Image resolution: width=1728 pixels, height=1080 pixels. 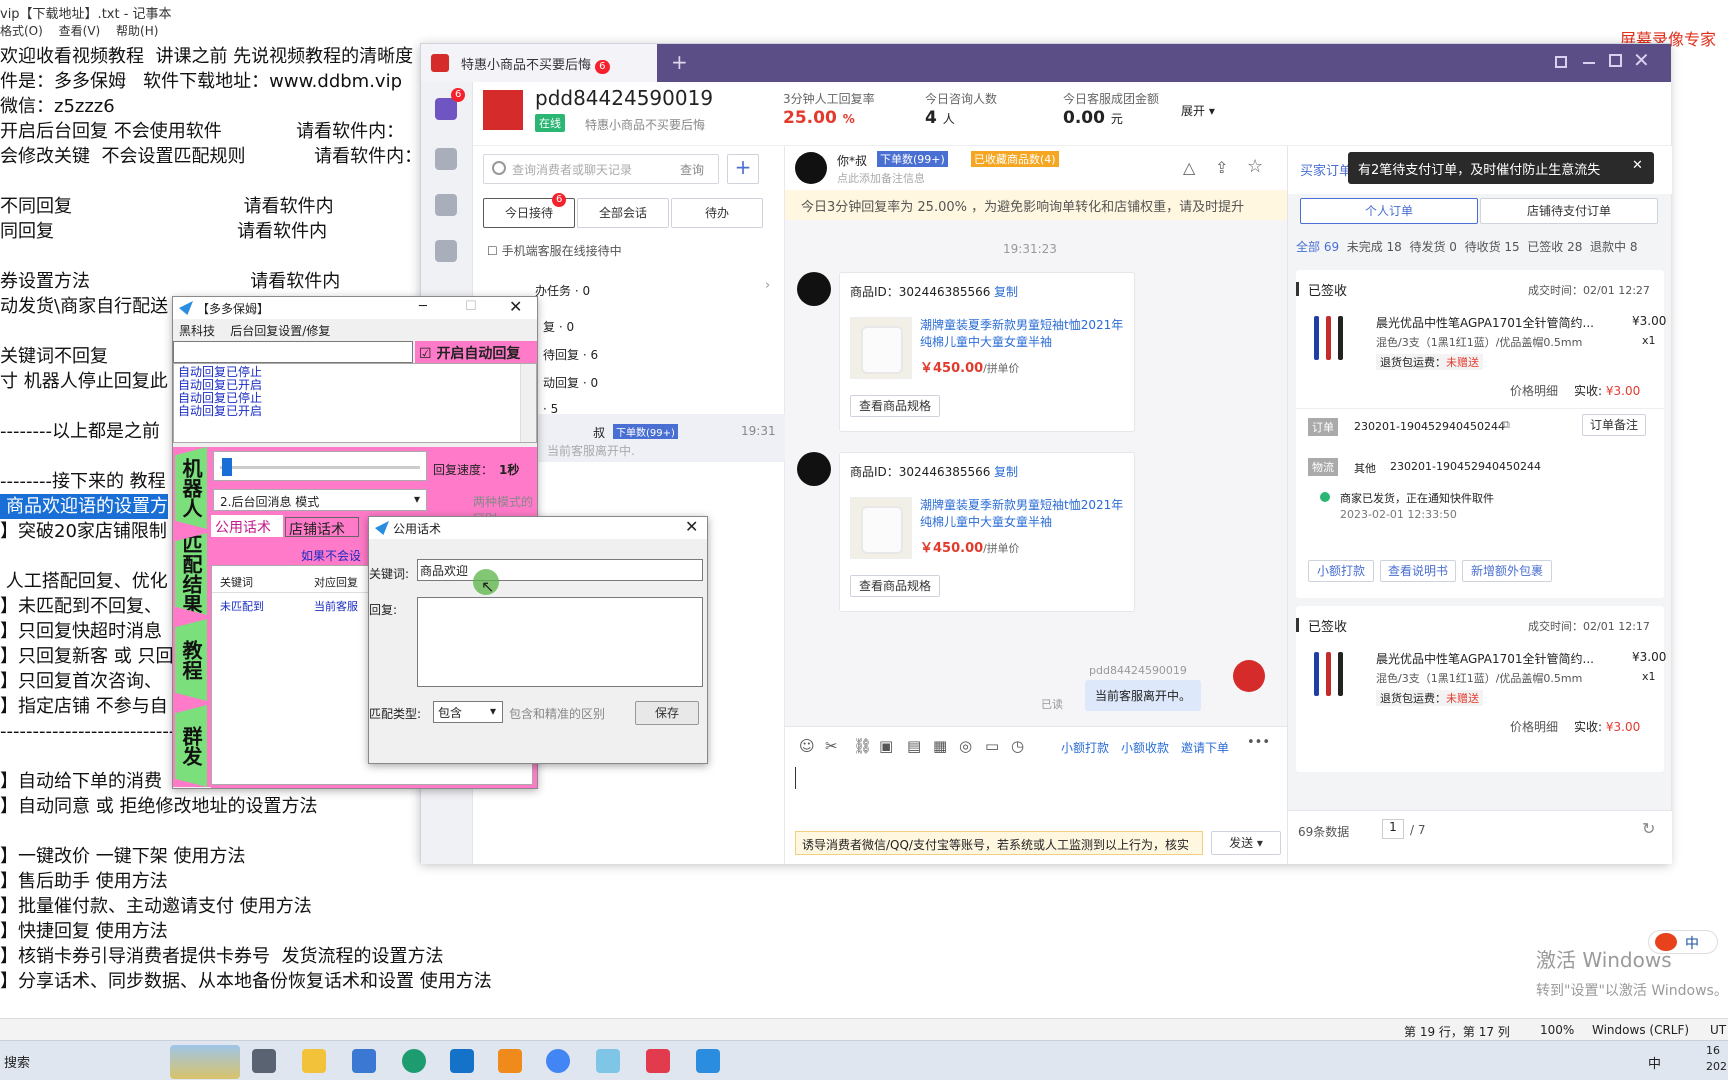 I want to click on manual-button: 查看说明书, so click(x=1418, y=571).